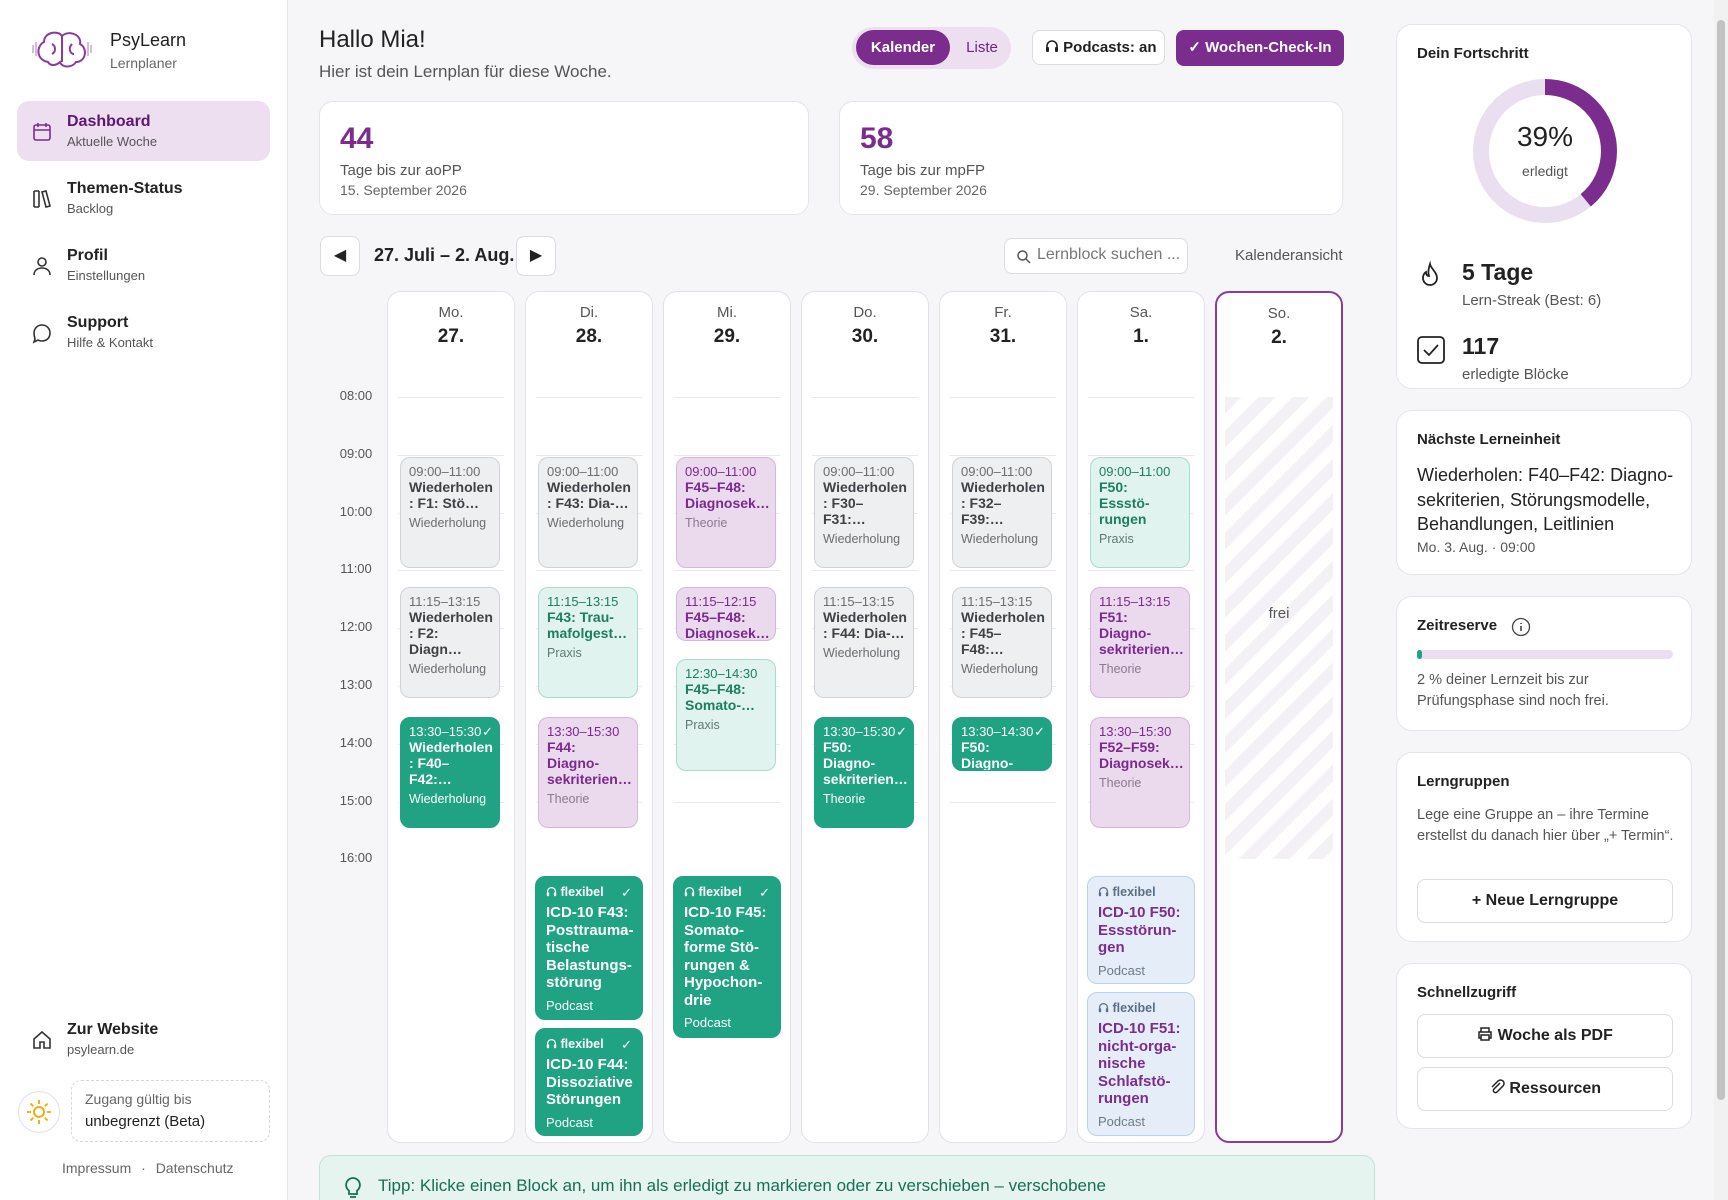  What do you see at coordinates (1545, 1036) in the screenshot?
I see `week-pdf-button: Woche als PDF` at bounding box center [1545, 1036].